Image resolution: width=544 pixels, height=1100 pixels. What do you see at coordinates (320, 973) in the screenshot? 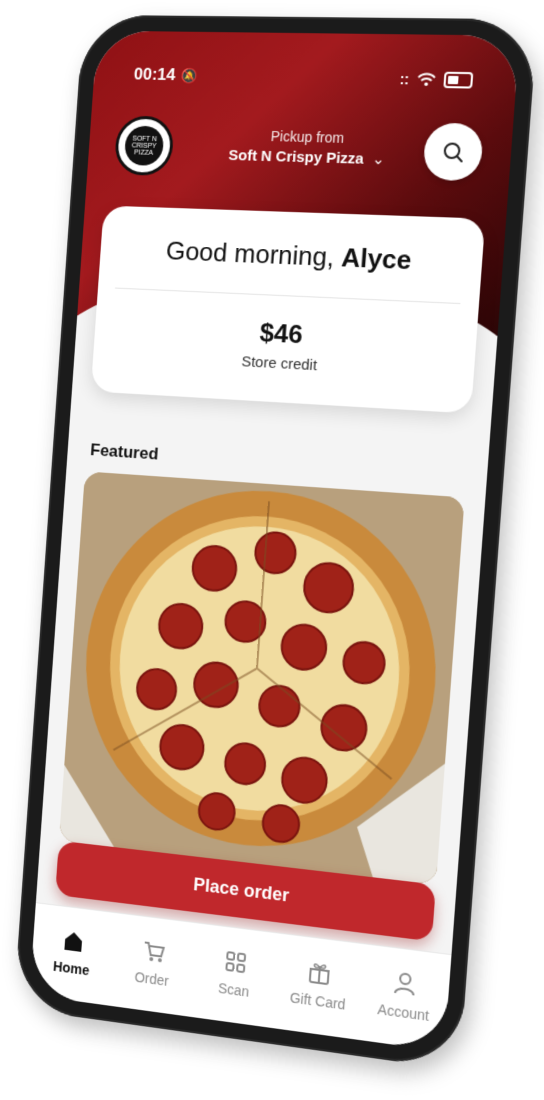
I see `gift-icon` at bounding box center [320, 973].